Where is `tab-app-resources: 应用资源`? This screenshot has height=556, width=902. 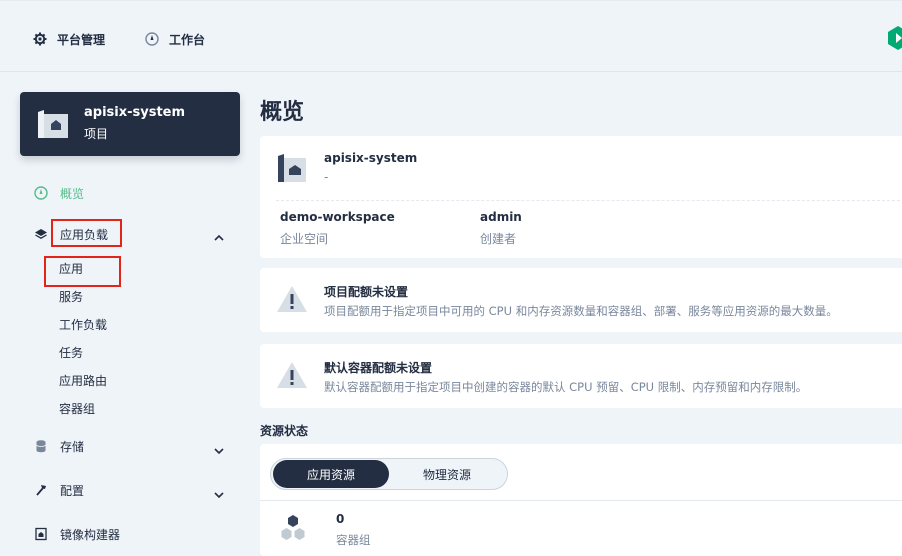
tab-app-resources: 应用资源 is located at coordinates (331, 474).